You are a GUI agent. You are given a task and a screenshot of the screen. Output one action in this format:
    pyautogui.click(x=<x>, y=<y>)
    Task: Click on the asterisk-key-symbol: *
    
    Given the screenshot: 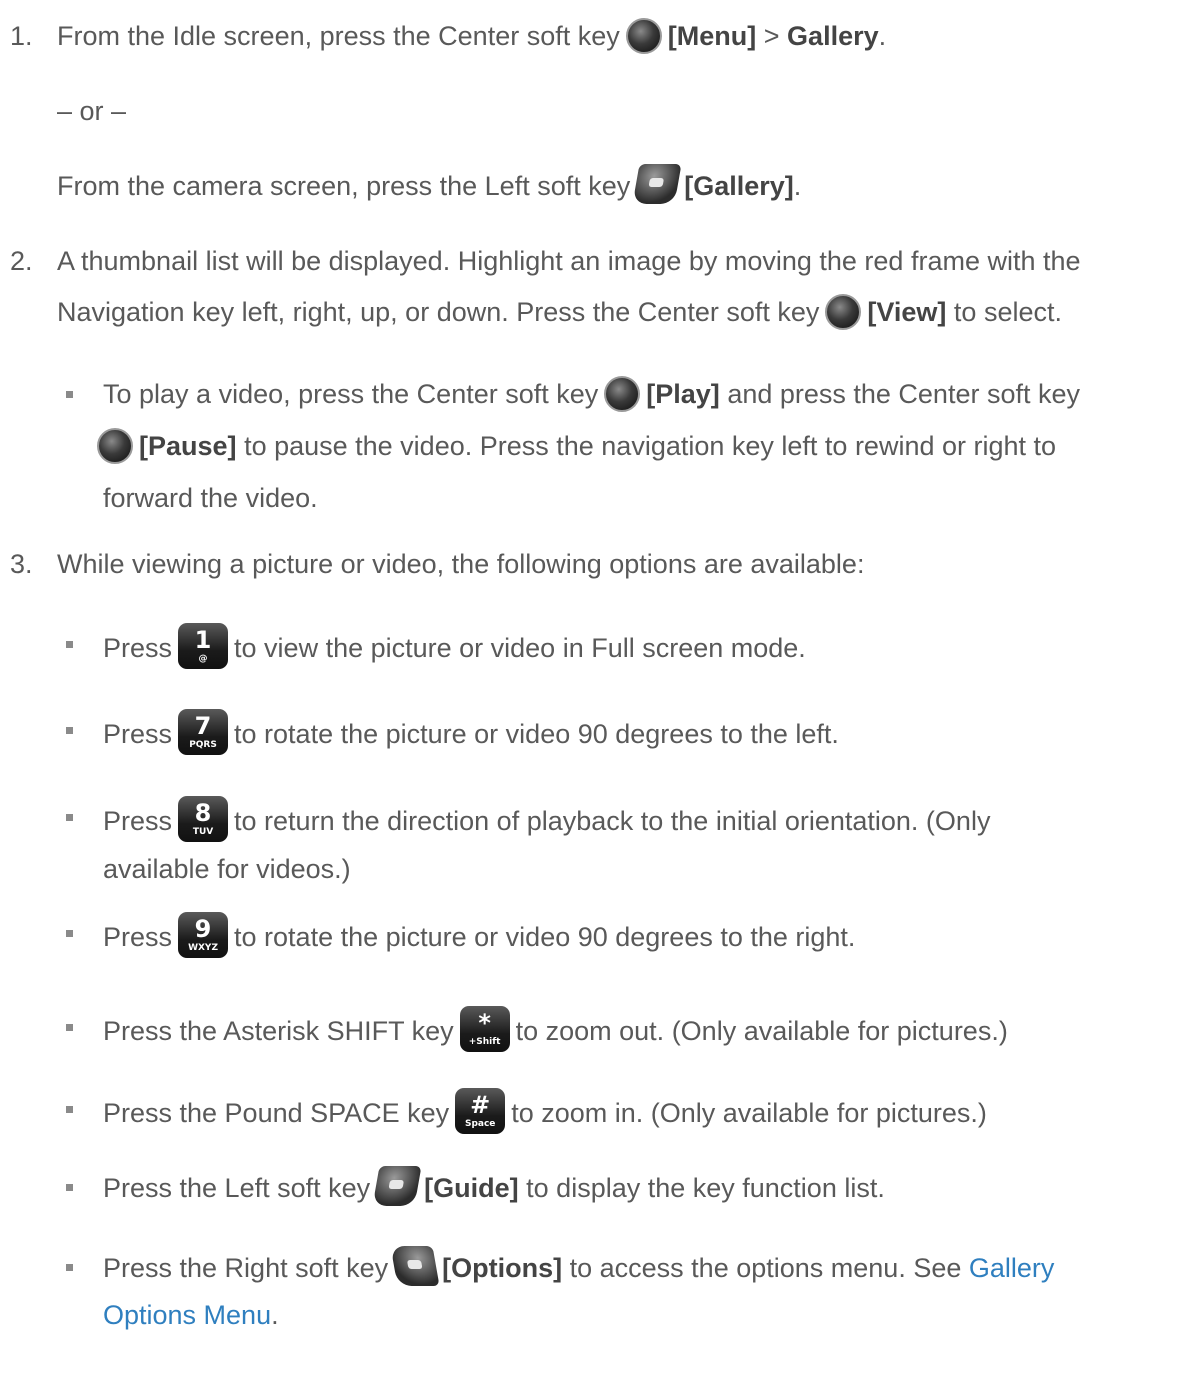 What is the action you would take?
    pyautogui.click(x=484, y=1023)
    